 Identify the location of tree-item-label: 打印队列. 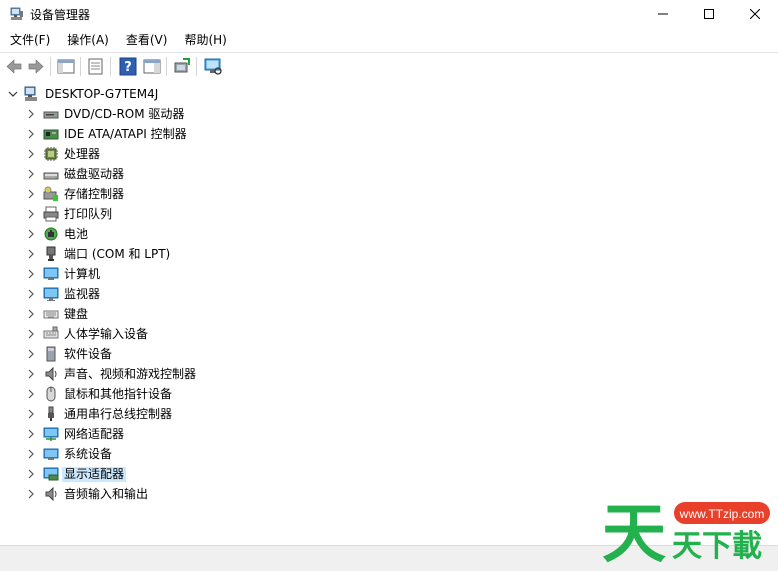
(88, 214).